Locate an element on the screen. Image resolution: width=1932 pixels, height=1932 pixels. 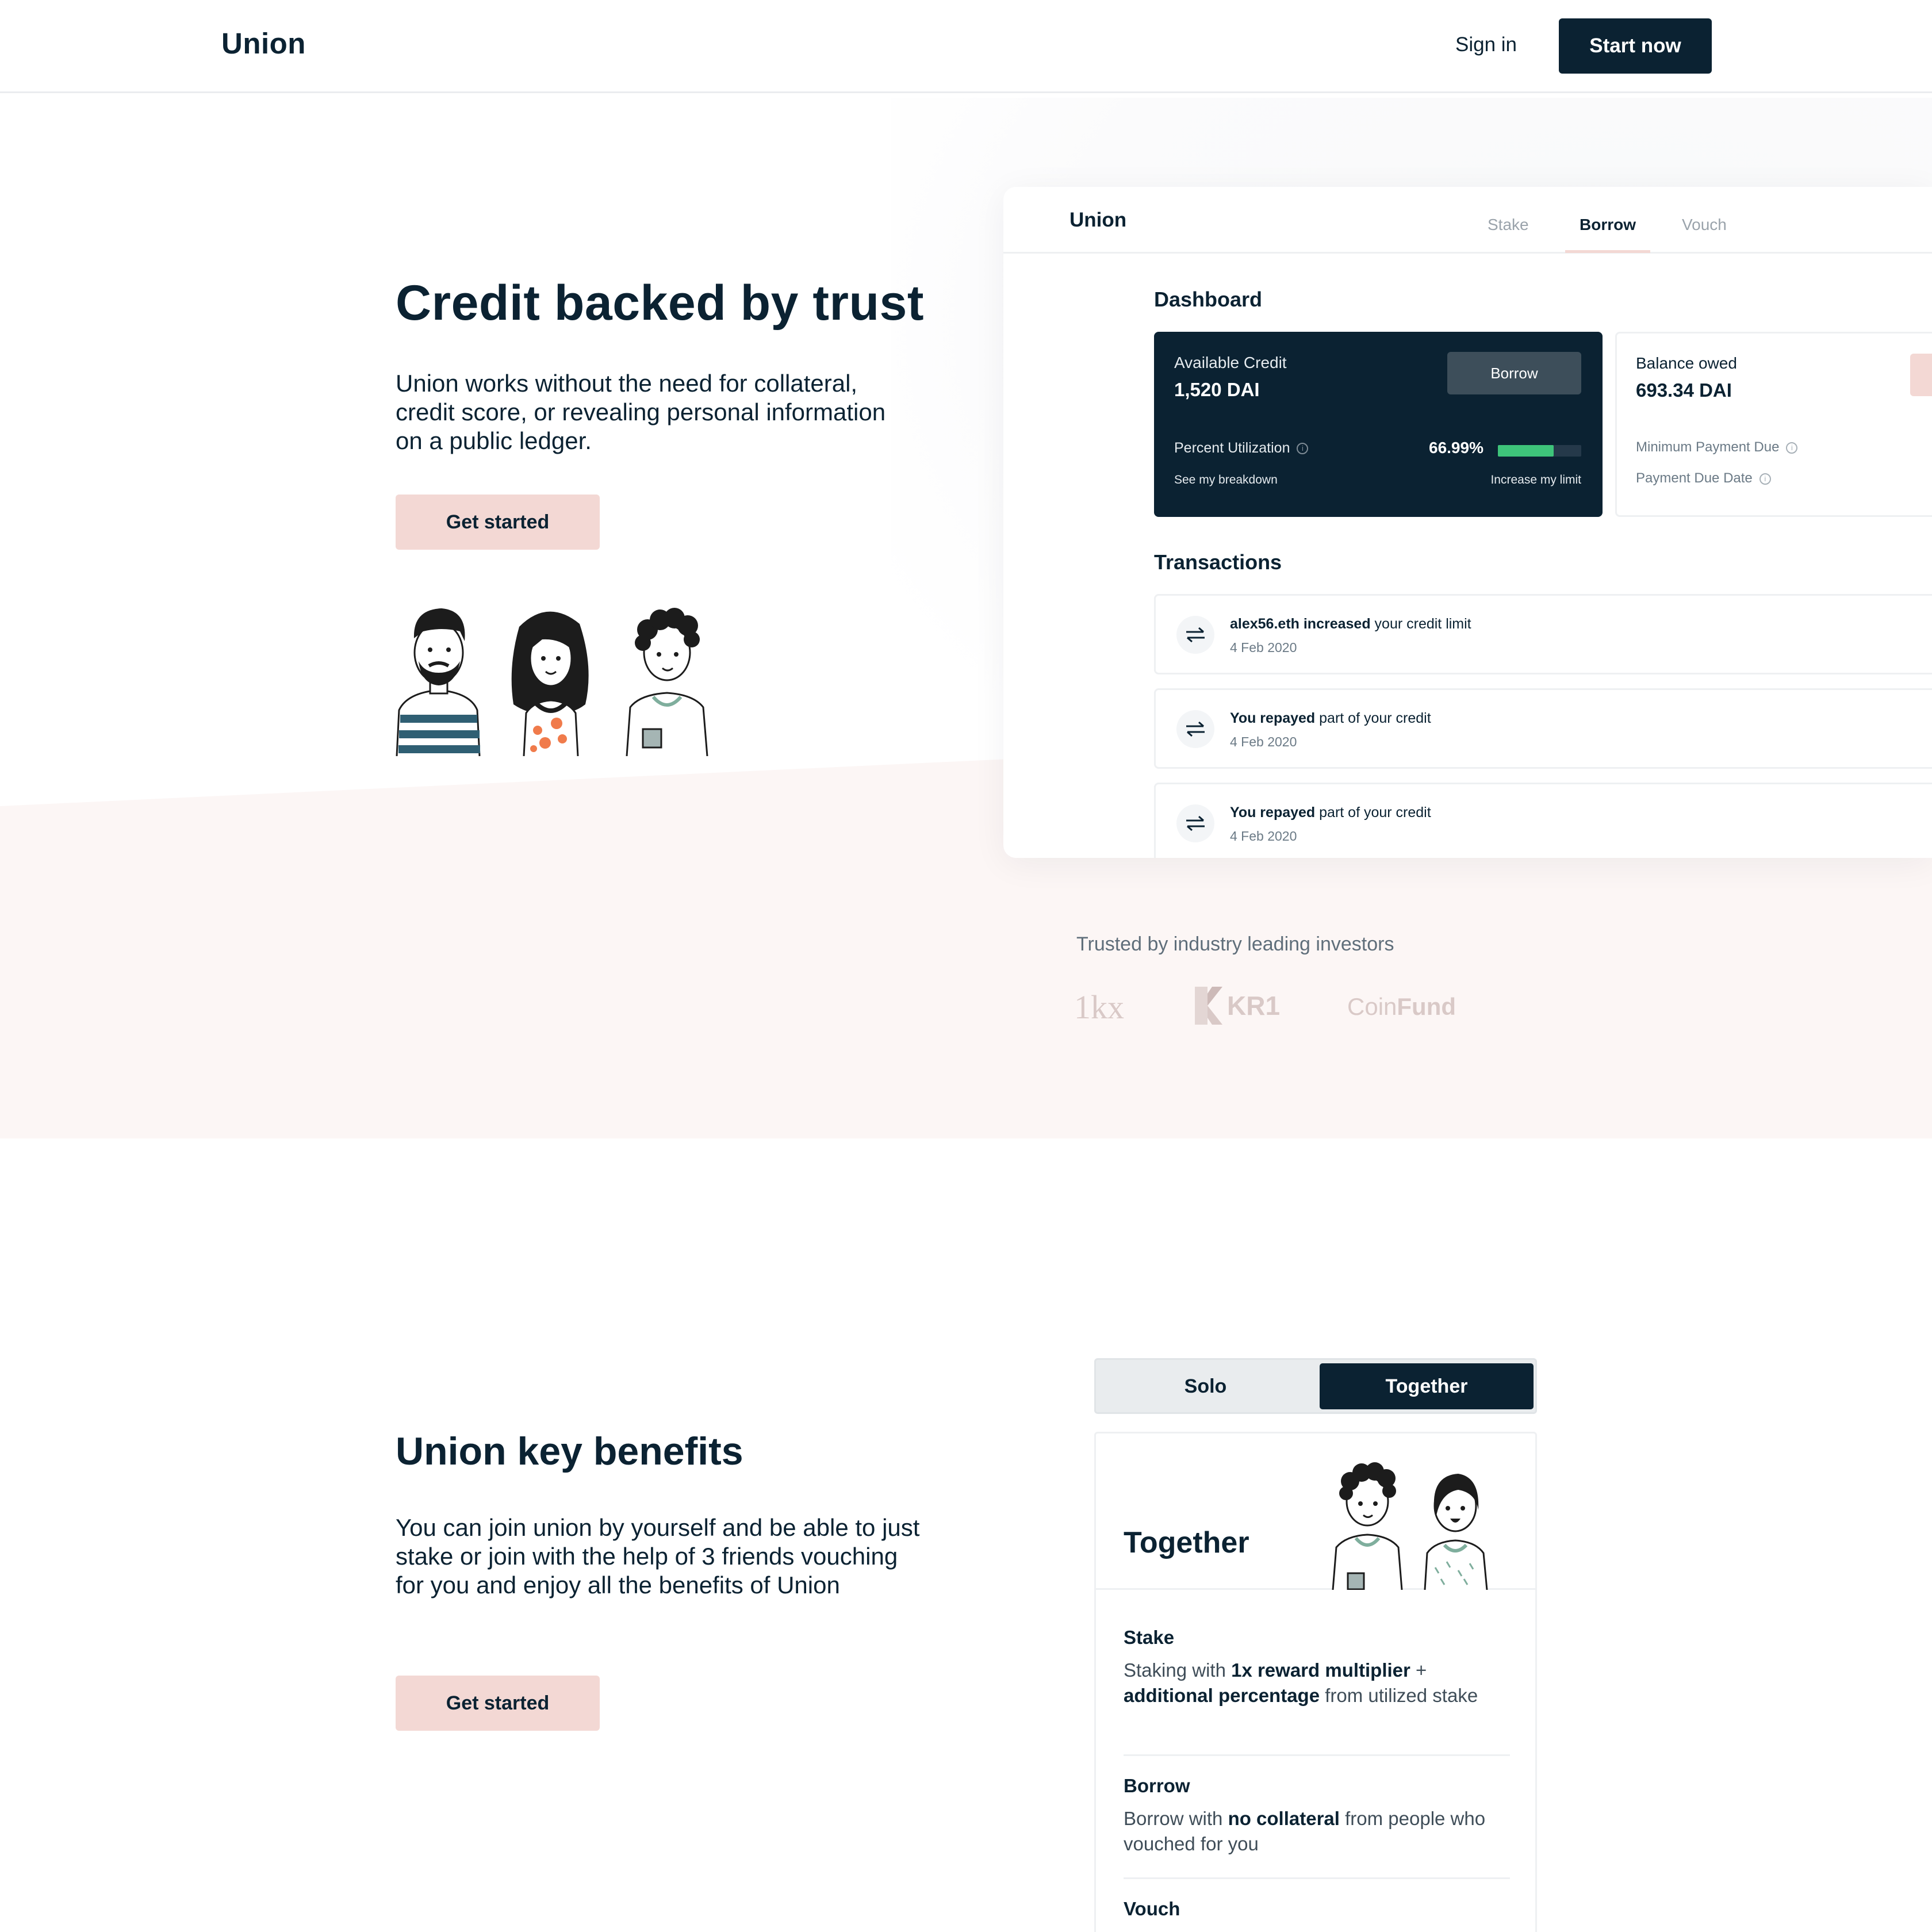
borrow-button: Borrow is located at coordinates (1514, 373).